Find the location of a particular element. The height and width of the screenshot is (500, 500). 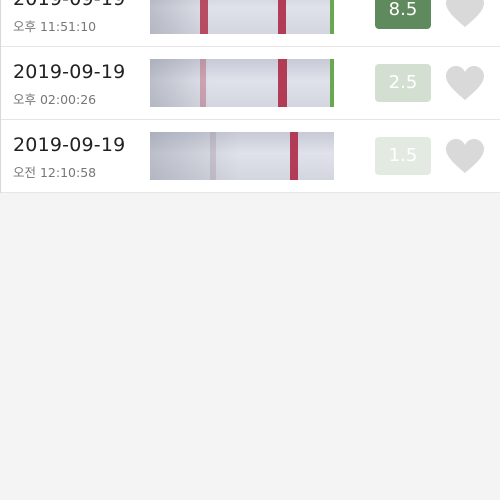

list-item: 2019-09-19 오전 12:10:58 1.5 is located at coordinates (250, 156).